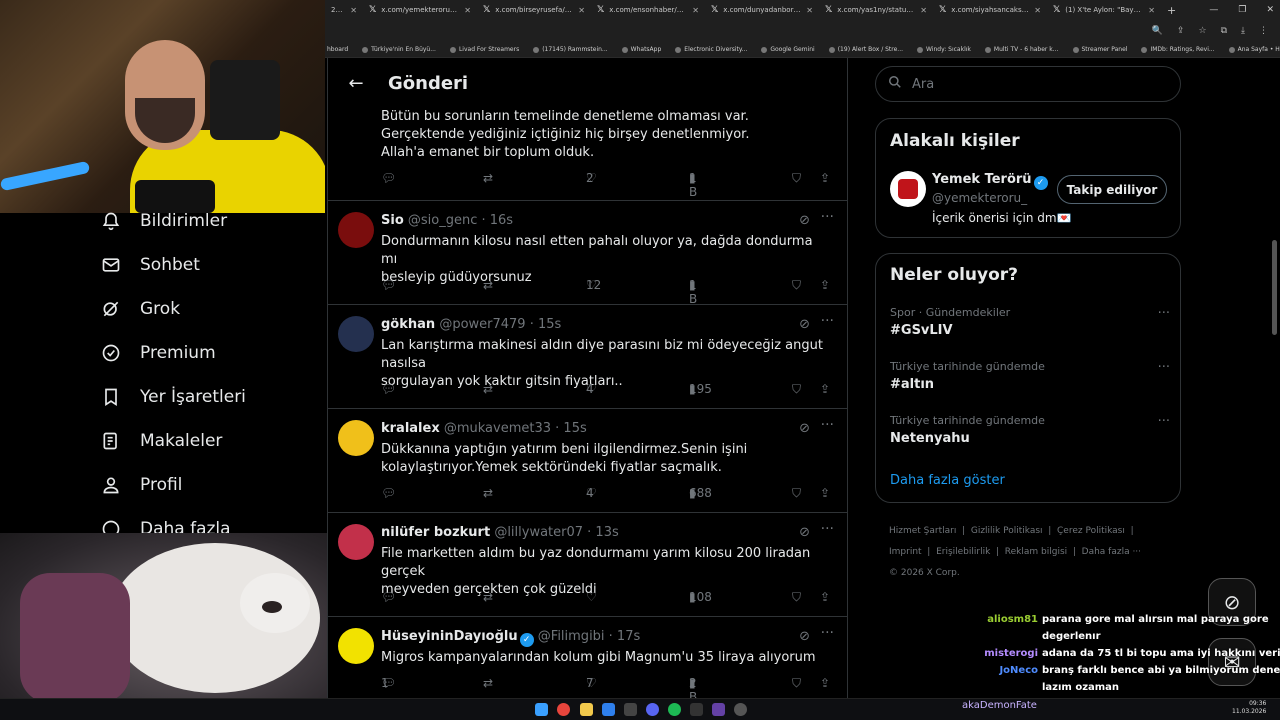 Image resolution: width=1280 pixels, height=720 pixels. Describe the element at coordinates (541, 709) in the screenshot. I see `start-icon` at that location.